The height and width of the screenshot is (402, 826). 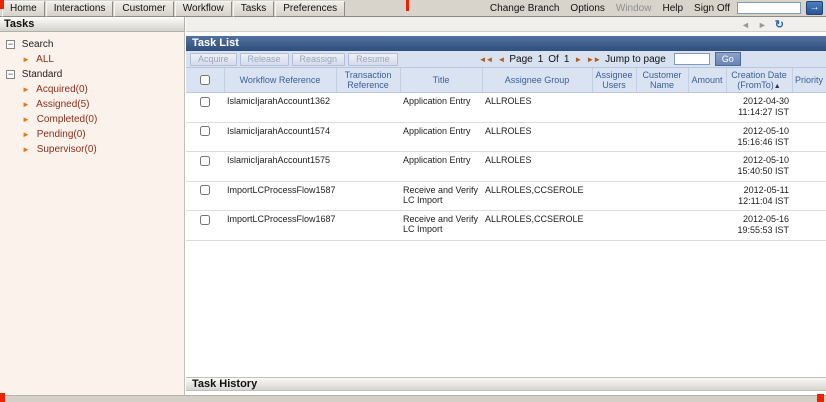 What do you see at coordinates (633, 8) in the screenshot?
I see `window-link: Window` at bounding box center [633, 8].